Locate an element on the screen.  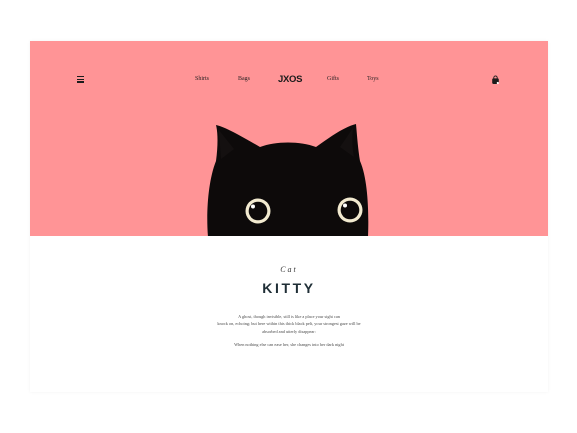
hamburger-menu-icon is located at coordinates (80, 79).